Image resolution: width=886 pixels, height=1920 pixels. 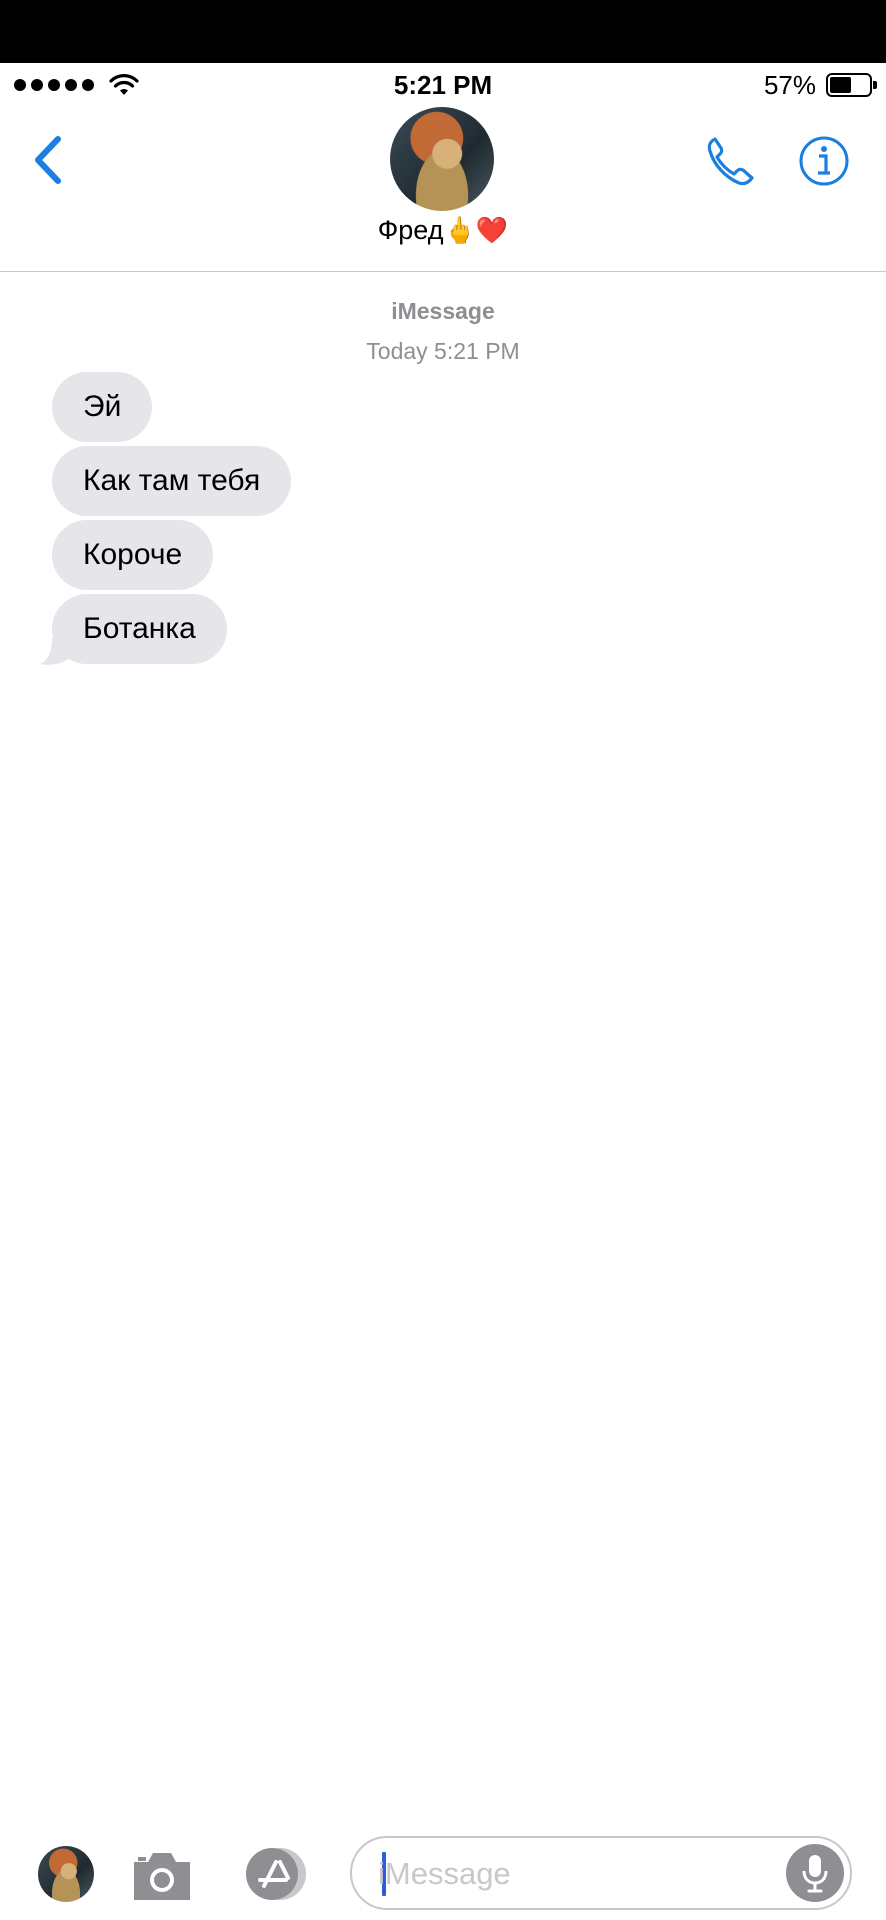 I want to click on battery-fill, so click(x=840, y=85).